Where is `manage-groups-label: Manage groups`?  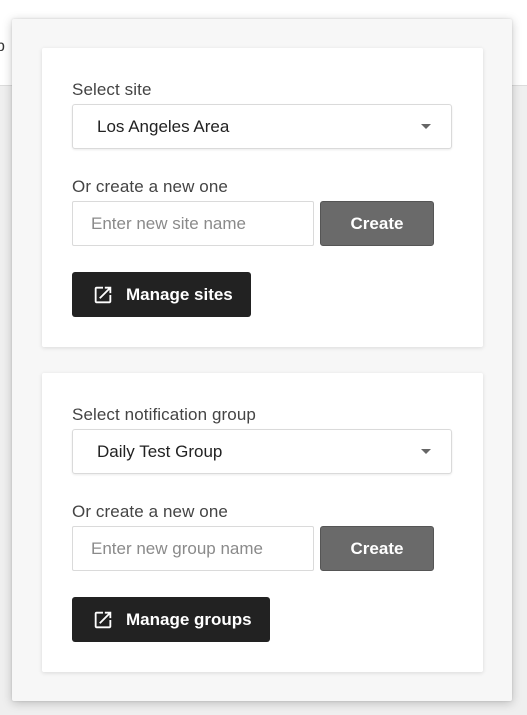
manage-groups-label: Manage groups is located at coordinates (189, 619).